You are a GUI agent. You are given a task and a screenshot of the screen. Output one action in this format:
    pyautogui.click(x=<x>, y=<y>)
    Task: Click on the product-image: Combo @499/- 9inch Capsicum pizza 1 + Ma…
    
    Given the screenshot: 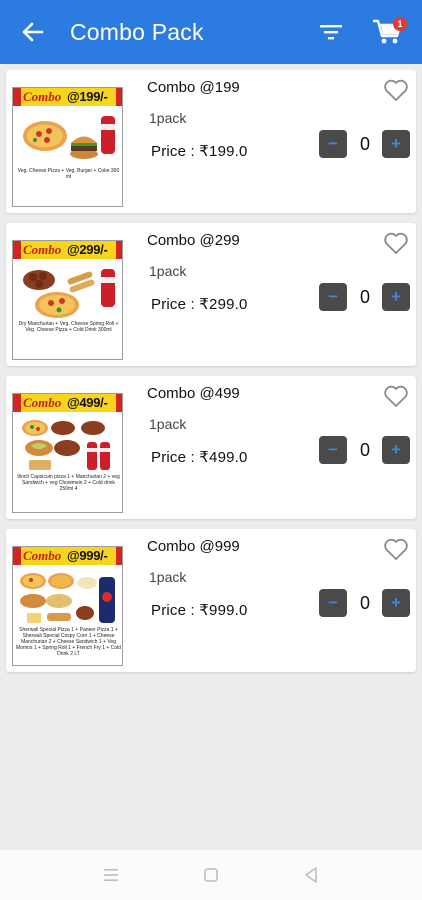 What is the action you would take?
    pyautogui.click(x=67, y=453)
    